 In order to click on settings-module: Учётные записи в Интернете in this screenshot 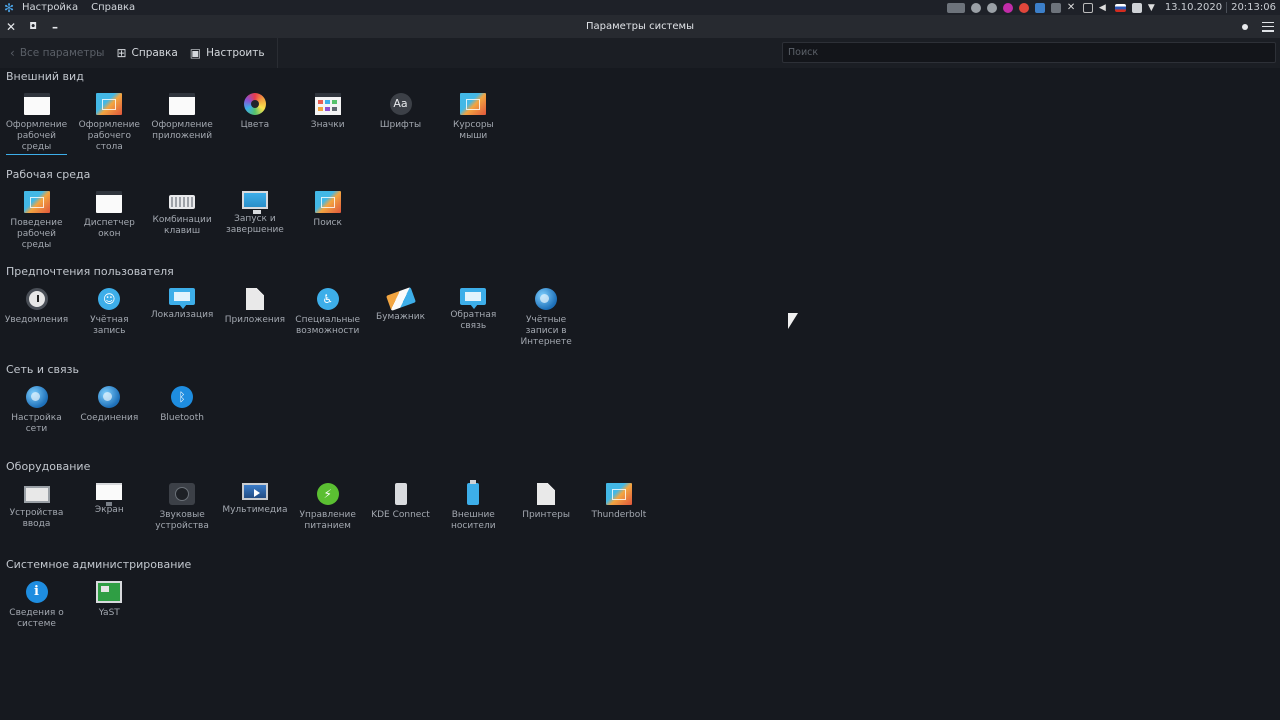, I will do `click(546, 324)`.